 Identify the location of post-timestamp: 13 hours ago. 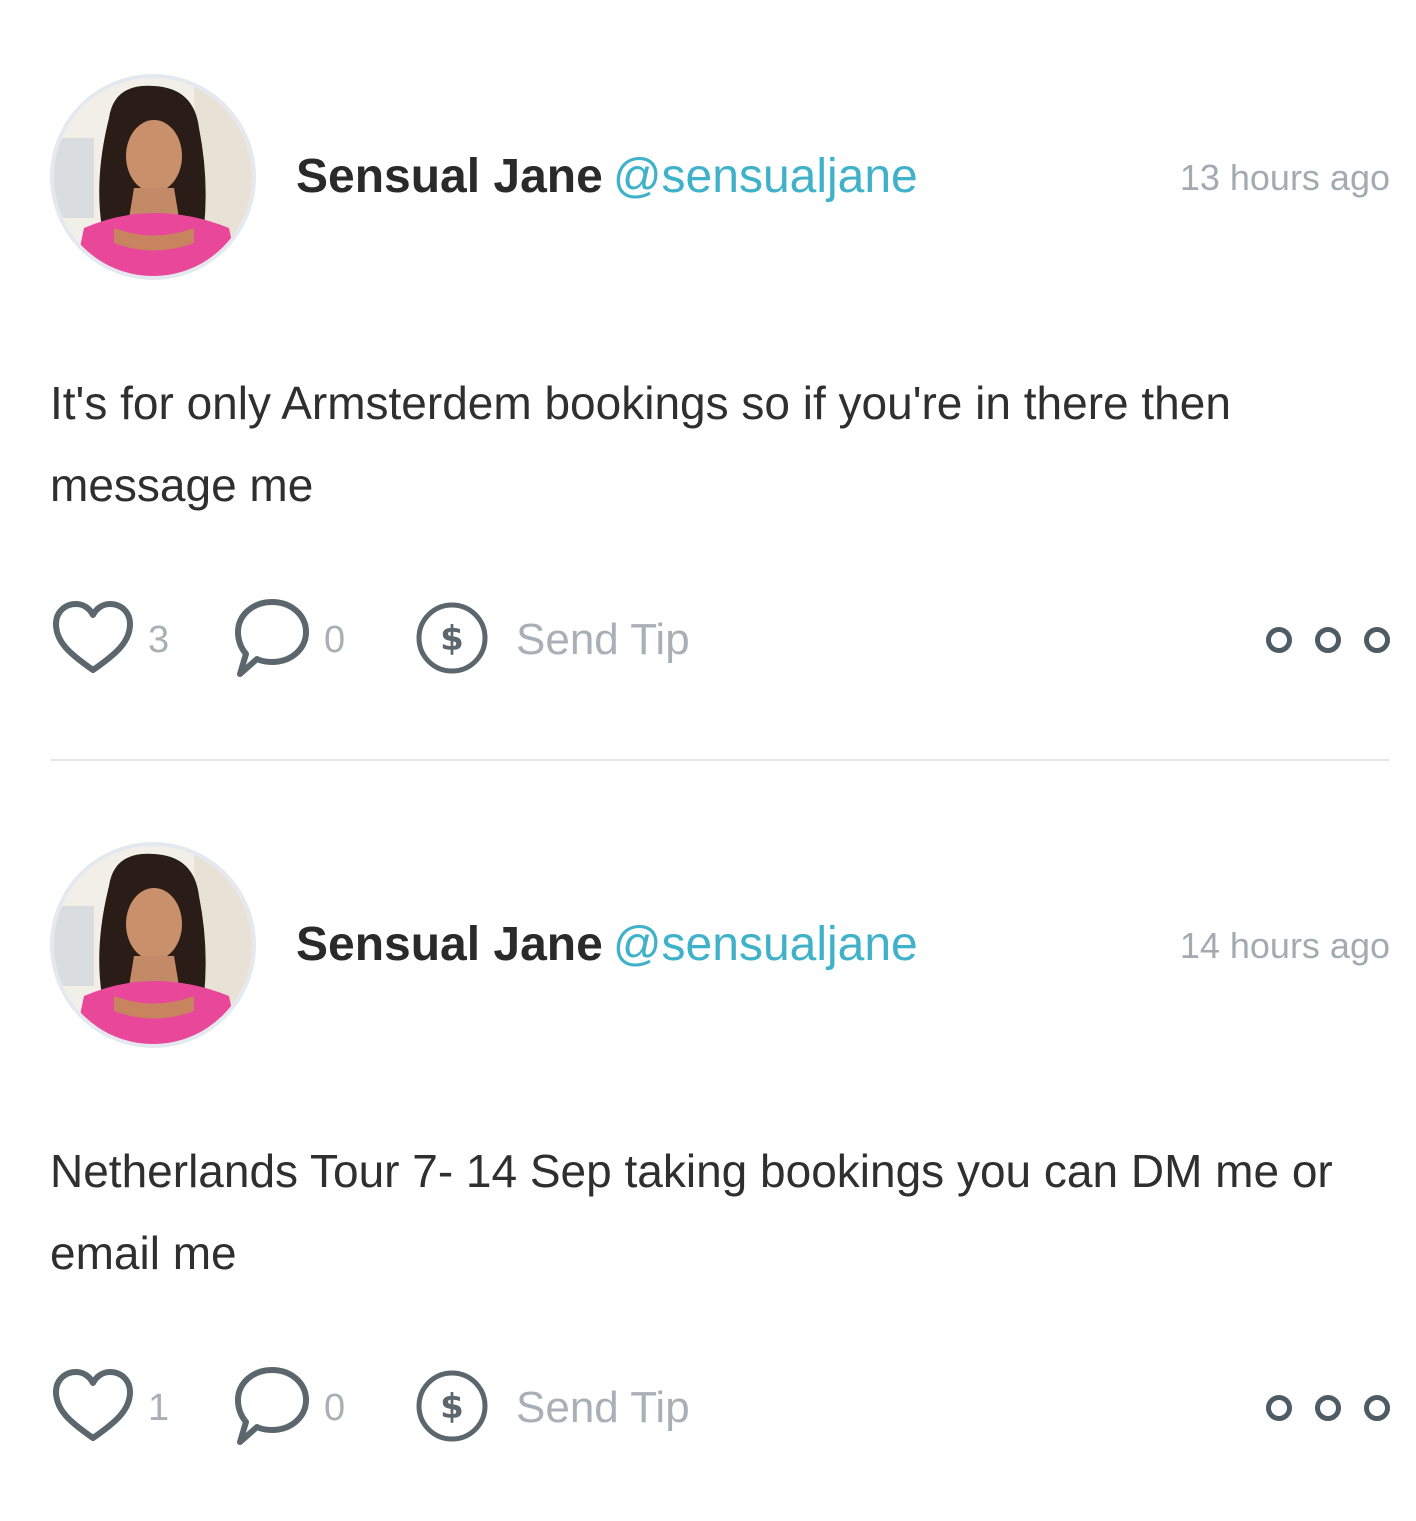
(1284, 177).